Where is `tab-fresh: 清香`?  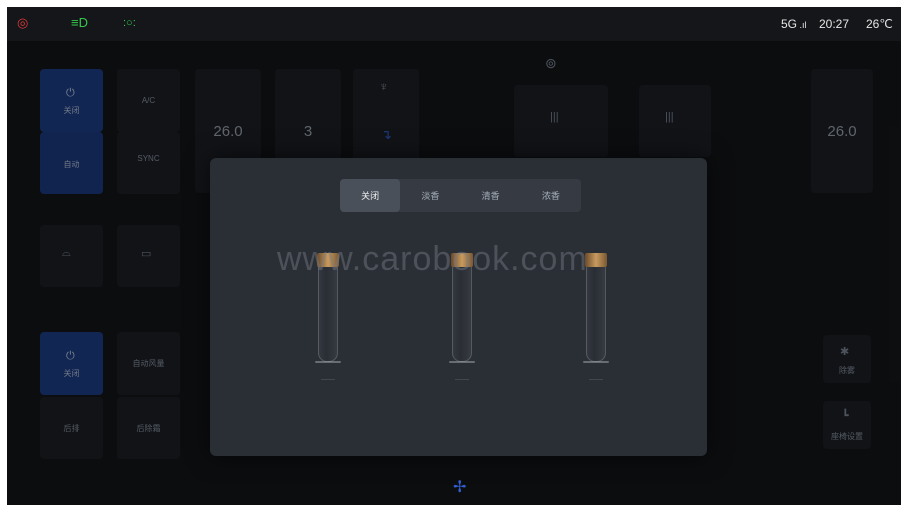
tab-fresh: 清香 is located at coordinates (491, 195).